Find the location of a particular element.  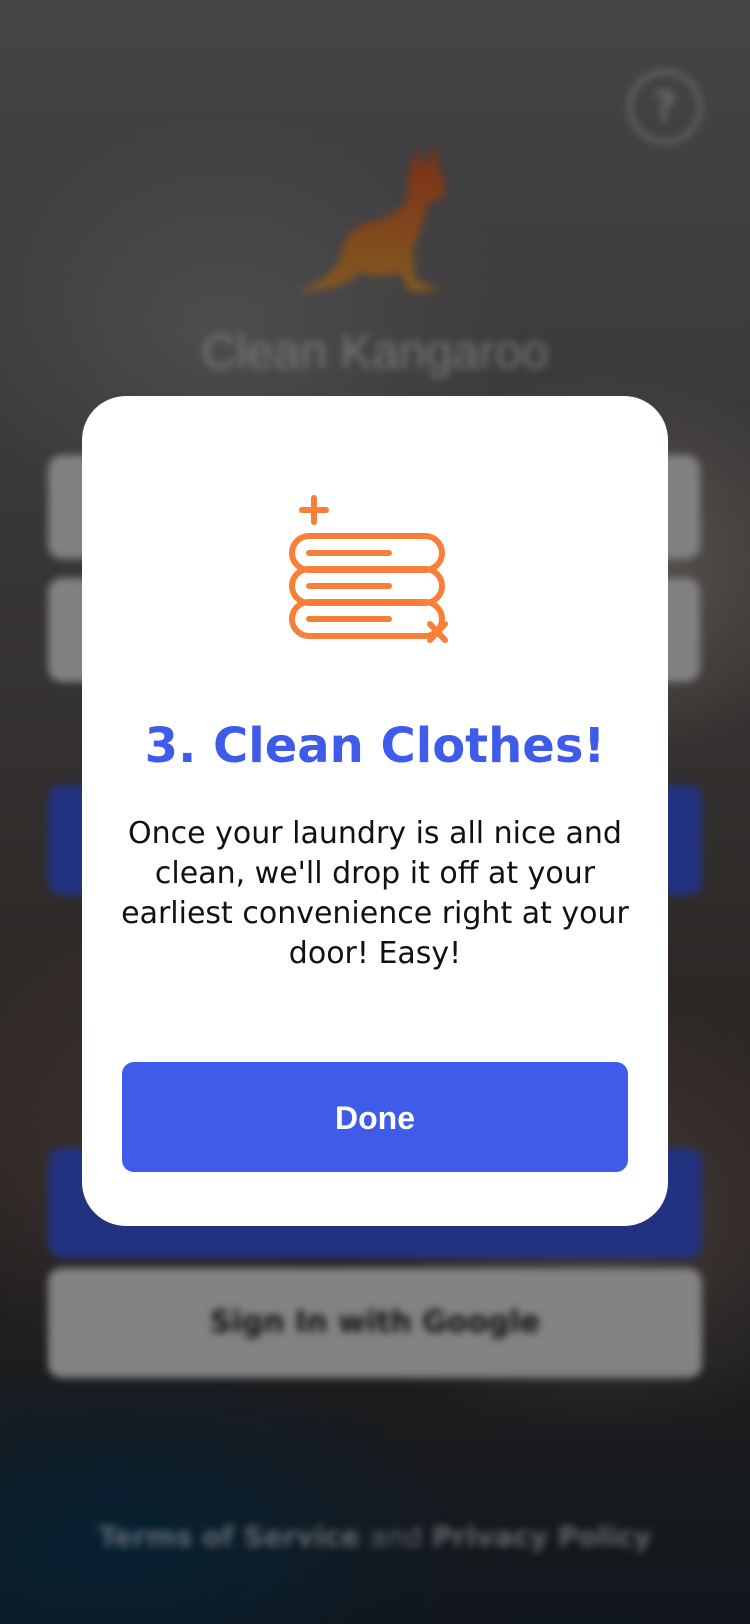

folded-towels-icon is located at coordinates (368, 569).